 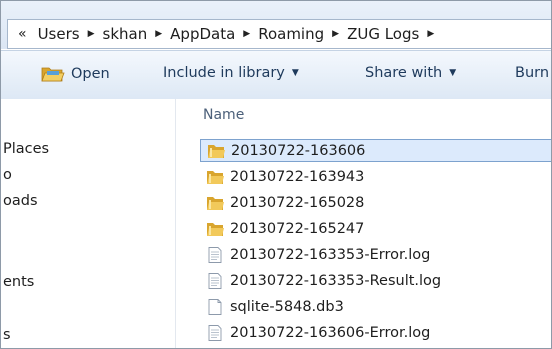 What do you see at coordinates (125, 34) in the screenshot?
I see `breadcrumb-item-skhan: skhan` at bounding box center [125, 34].